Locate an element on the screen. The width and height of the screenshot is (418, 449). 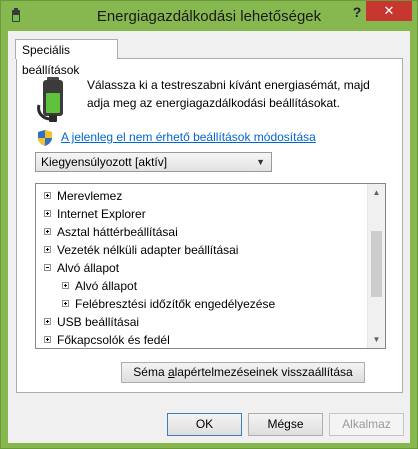
close-button: ✕ is located at coordinates (389, 11).